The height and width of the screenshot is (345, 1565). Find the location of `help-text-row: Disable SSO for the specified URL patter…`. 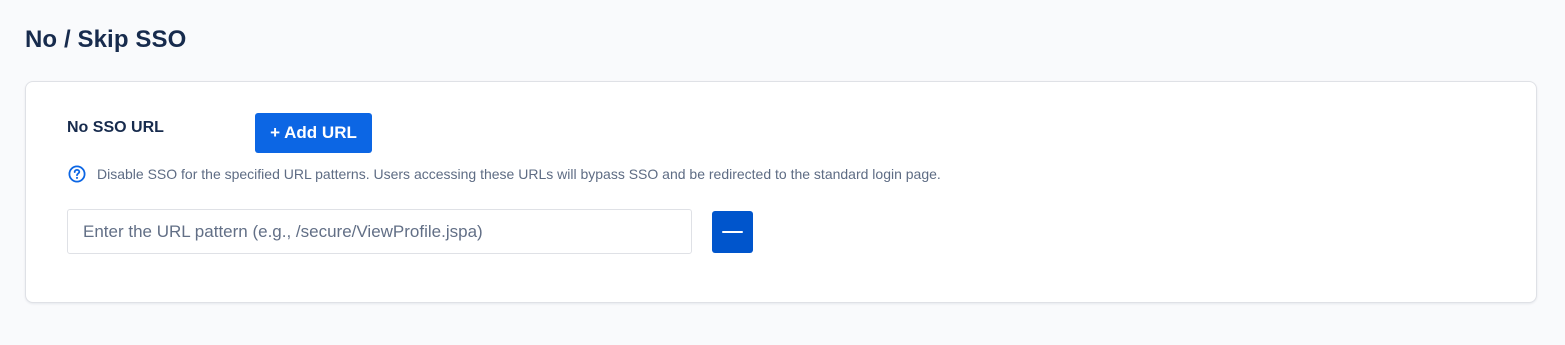

help-text-row: Disable SSO for the specified URL patter… is located at coordinates (504, 174).